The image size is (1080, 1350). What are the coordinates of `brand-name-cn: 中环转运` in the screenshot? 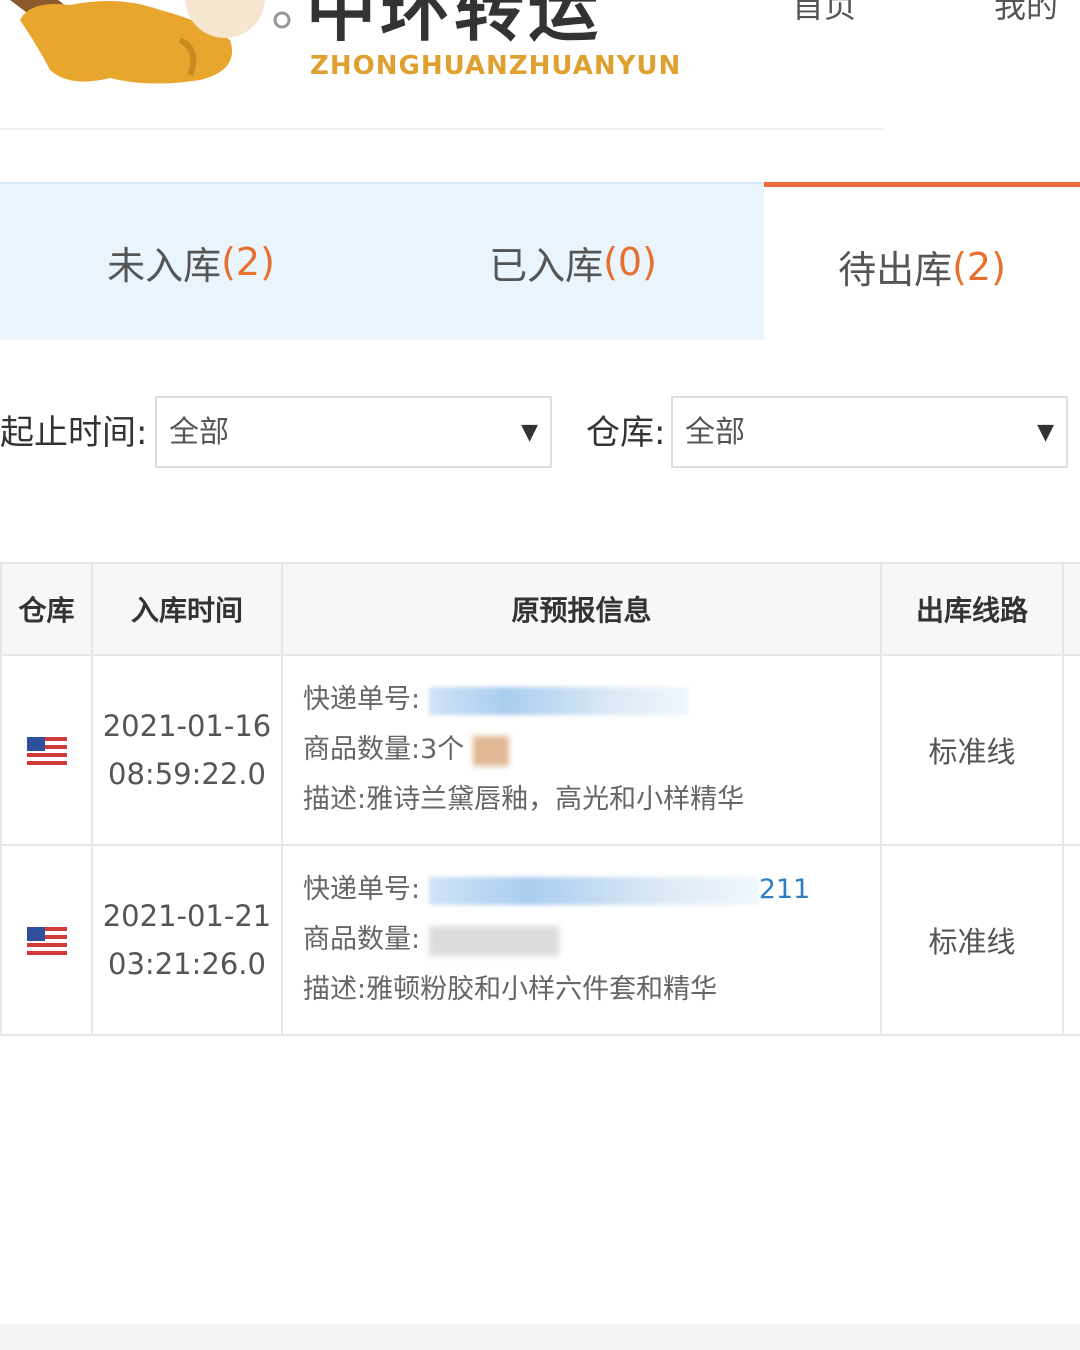 It's located at (454, 25).